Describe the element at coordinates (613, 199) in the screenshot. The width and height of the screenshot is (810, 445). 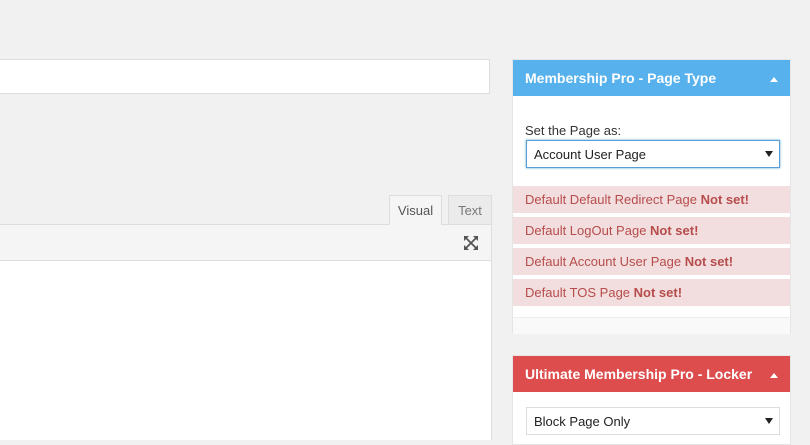
I see `notice-text: Default Default Redirect Page` at that location.